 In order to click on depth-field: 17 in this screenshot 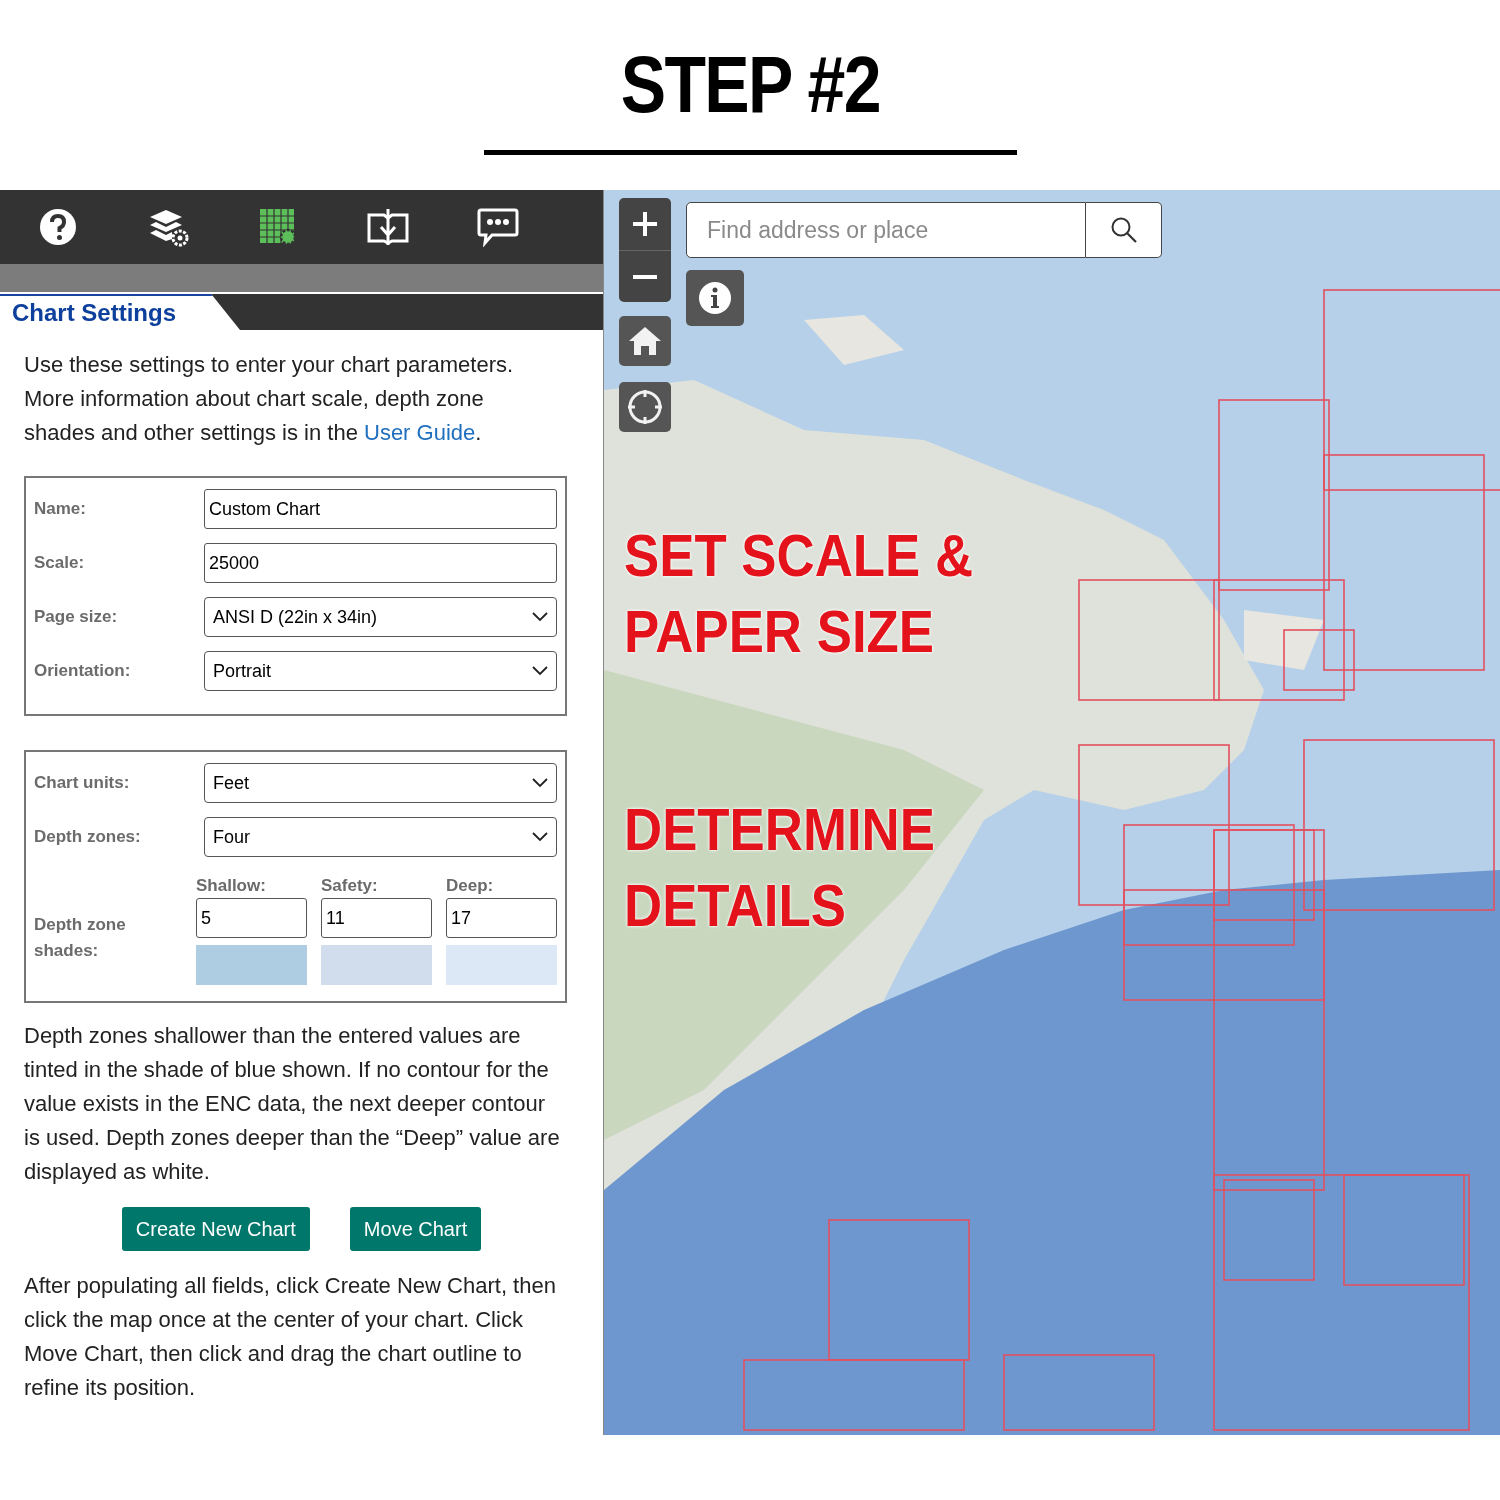, I will do `click(501, 918)`.